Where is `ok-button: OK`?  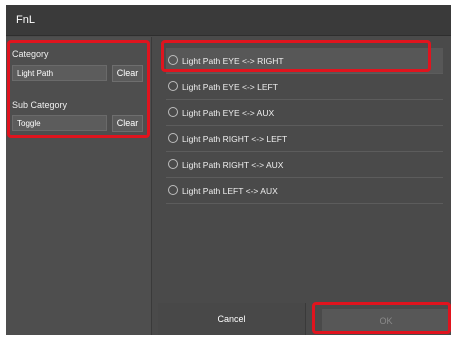
ok-button: OK is located at coordinates (386, 321).